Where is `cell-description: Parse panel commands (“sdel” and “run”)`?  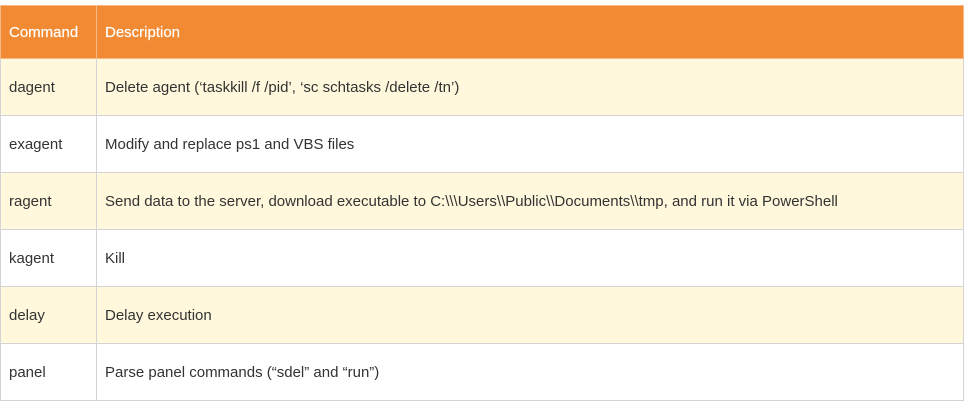
cell-description: Parse panel commands (“sdel” and “run”) is located at coordinates (530, 372).